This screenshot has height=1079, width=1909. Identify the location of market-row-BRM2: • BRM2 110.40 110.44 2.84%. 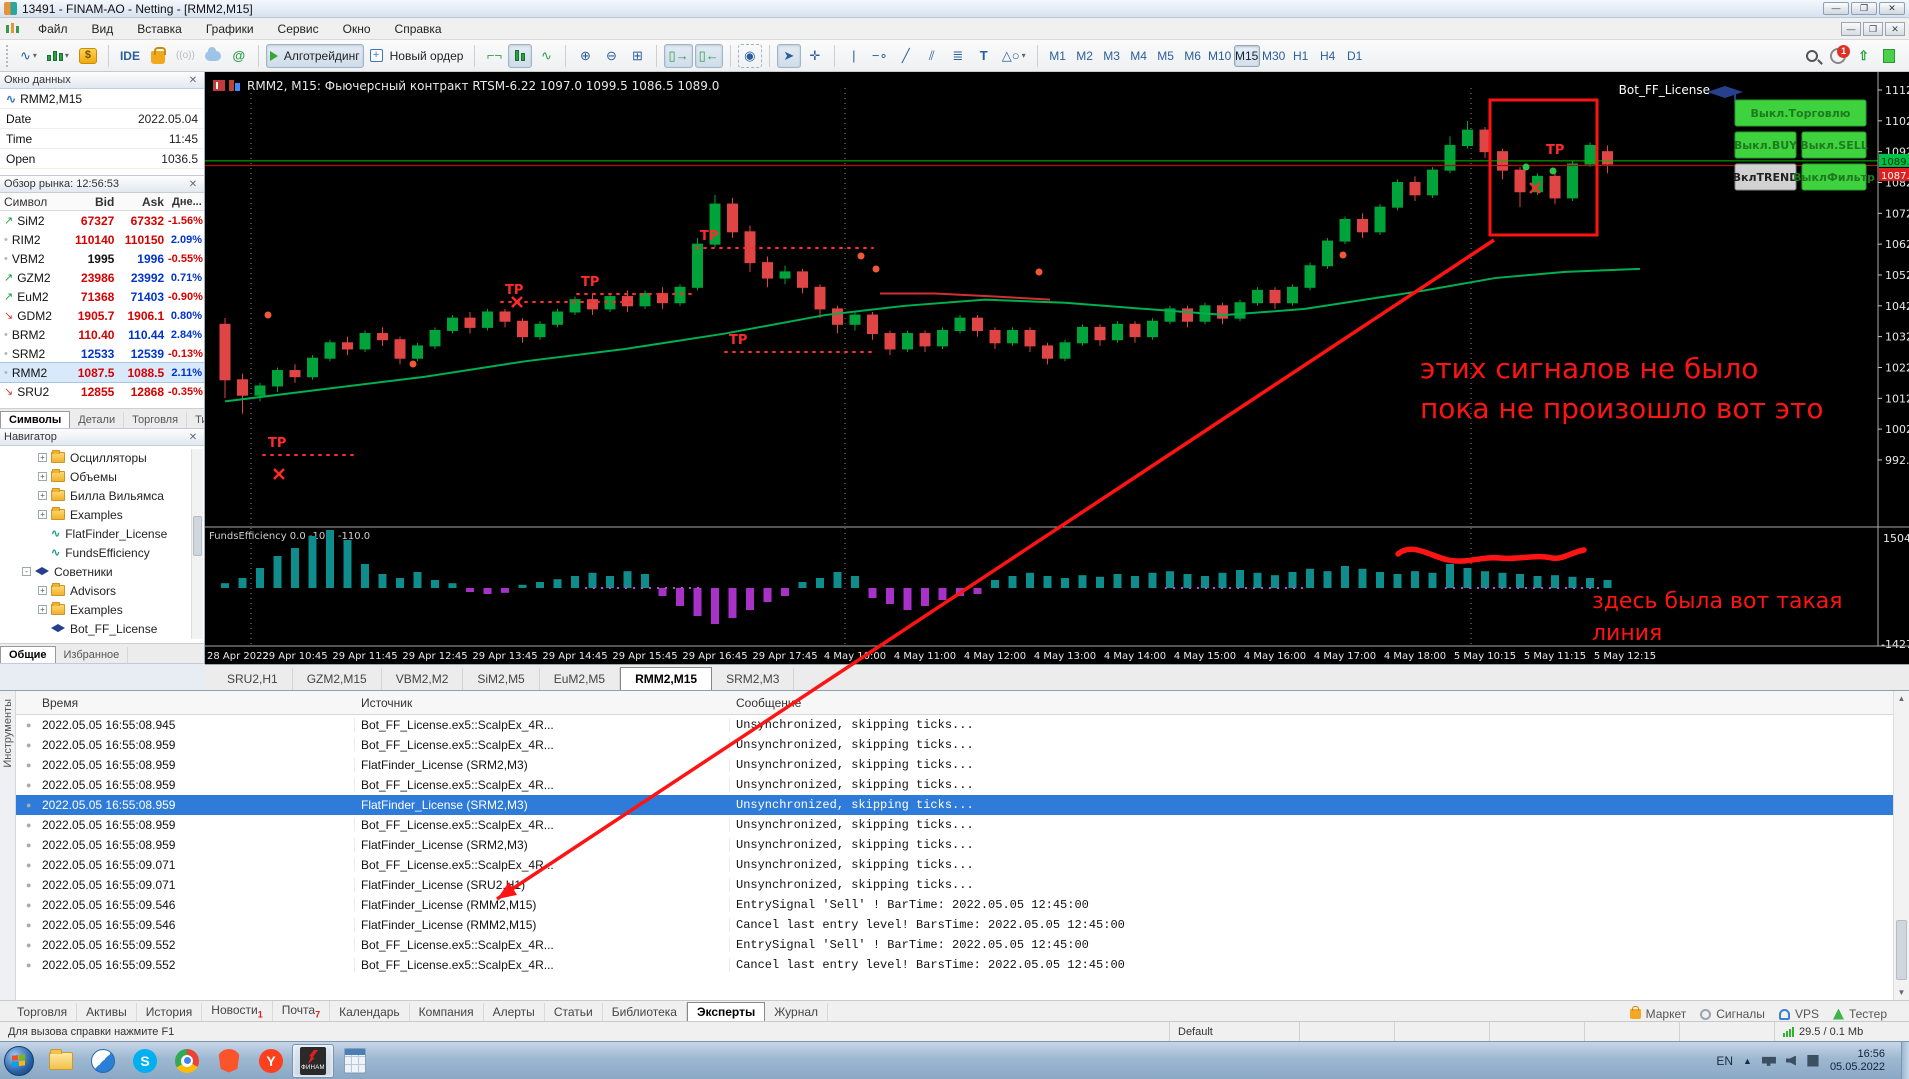
(102, 334).